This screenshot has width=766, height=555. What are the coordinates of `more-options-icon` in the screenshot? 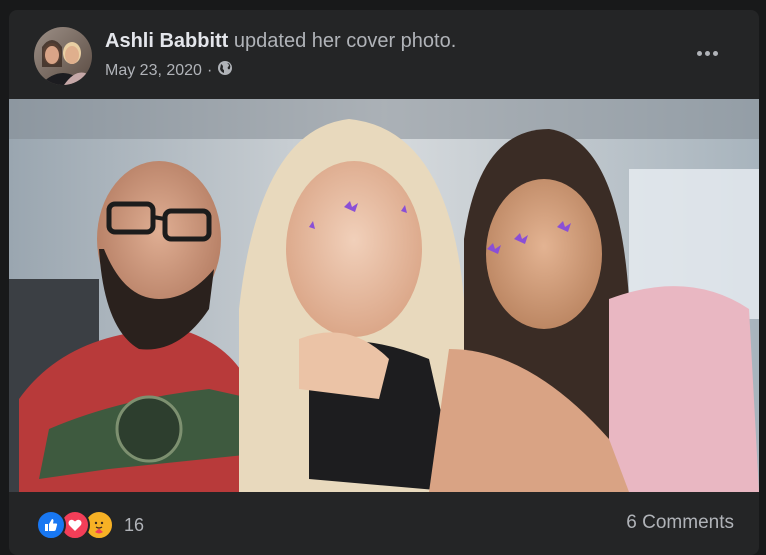 It's located at (707, 53).